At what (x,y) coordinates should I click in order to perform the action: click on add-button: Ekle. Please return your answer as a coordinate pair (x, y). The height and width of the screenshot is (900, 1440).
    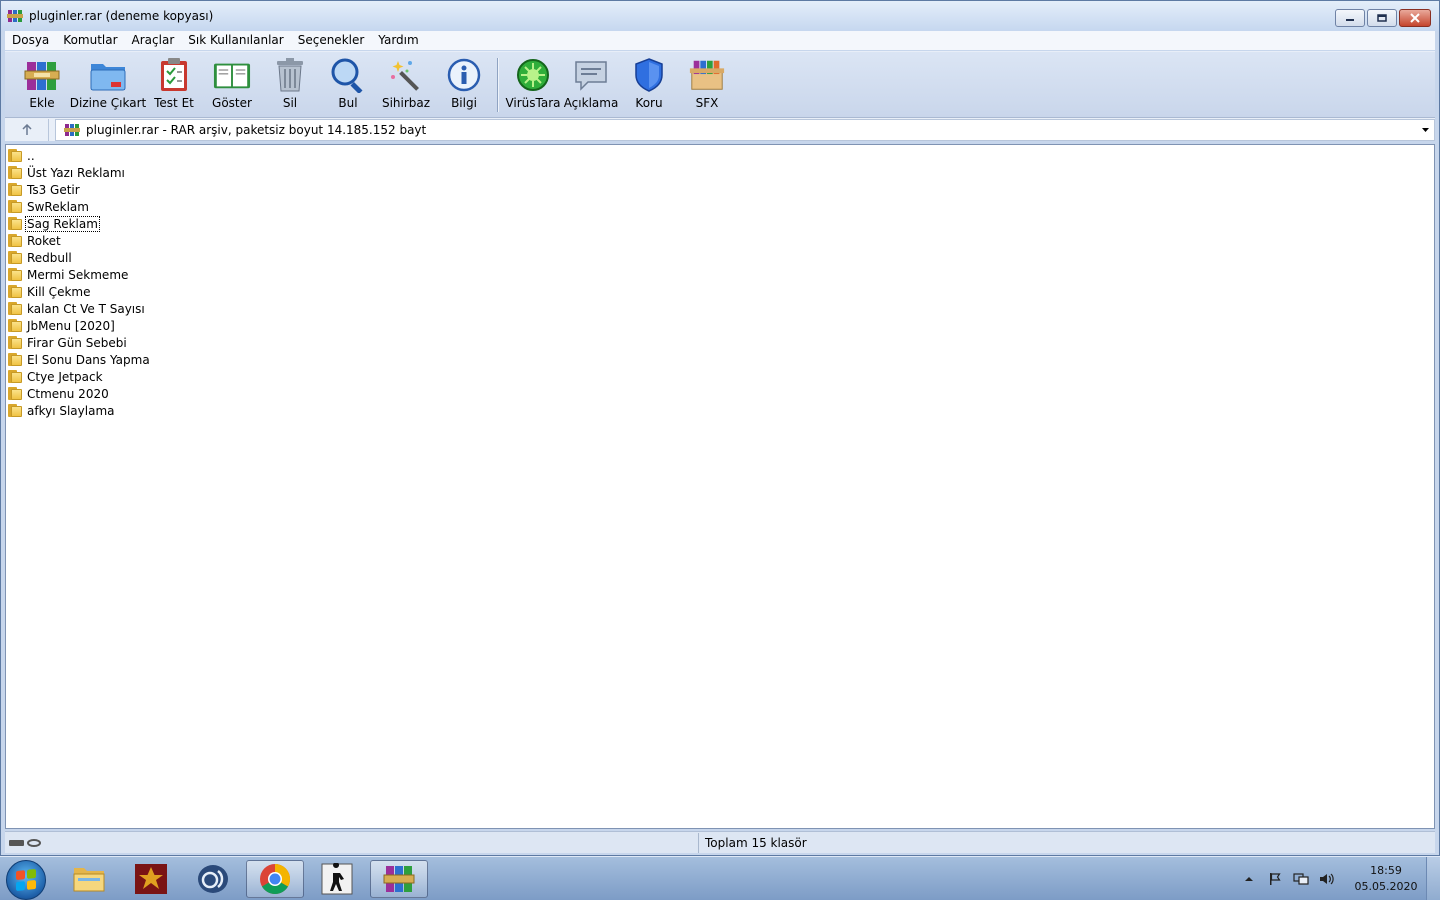
    Looking at the image, I should click on (42, 81).